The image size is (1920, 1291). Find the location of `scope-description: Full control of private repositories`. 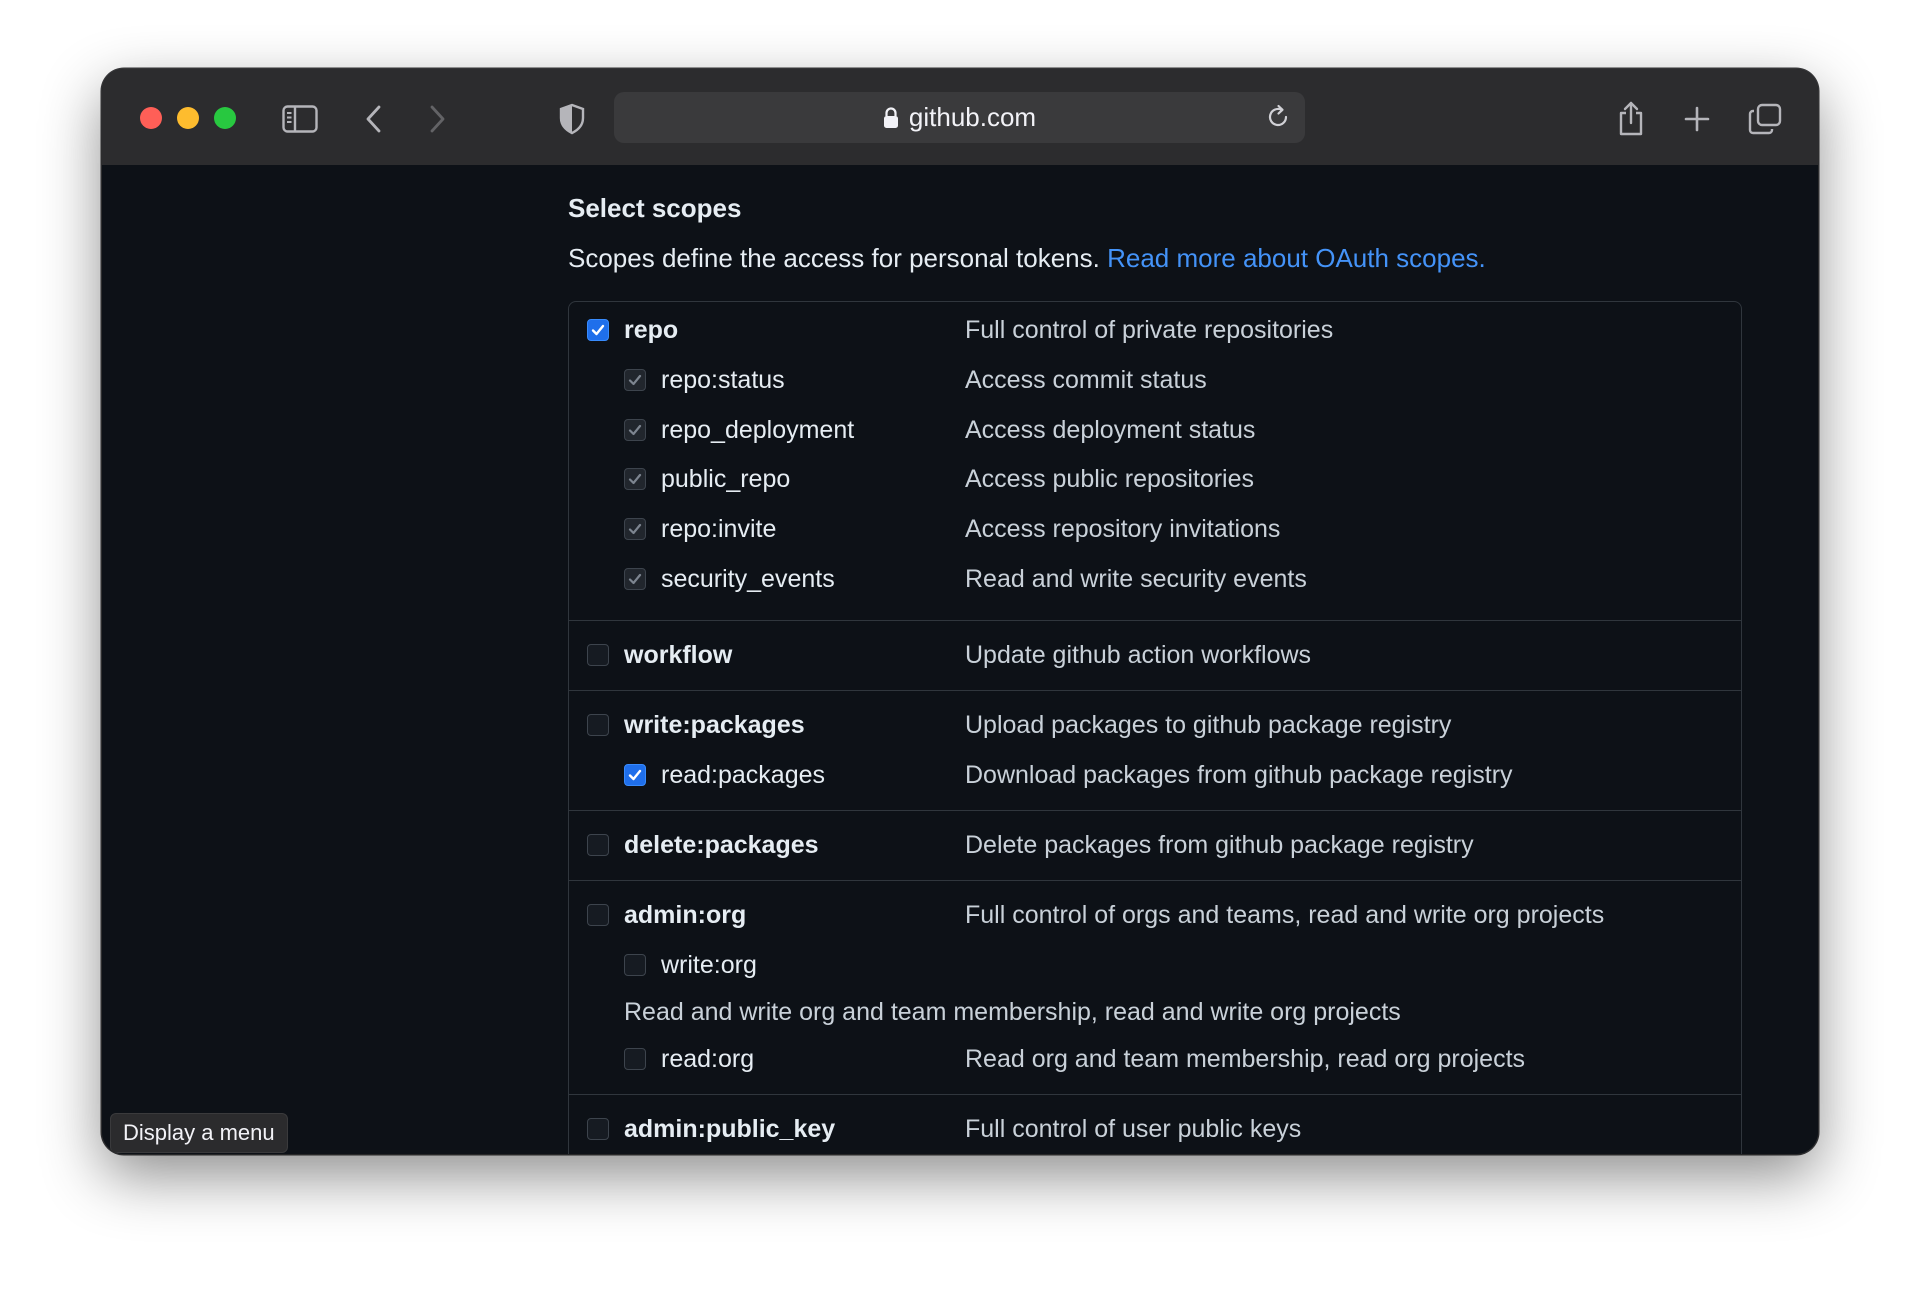

scope-description: Full control of private repositories is located at coordinates (1149, 330).